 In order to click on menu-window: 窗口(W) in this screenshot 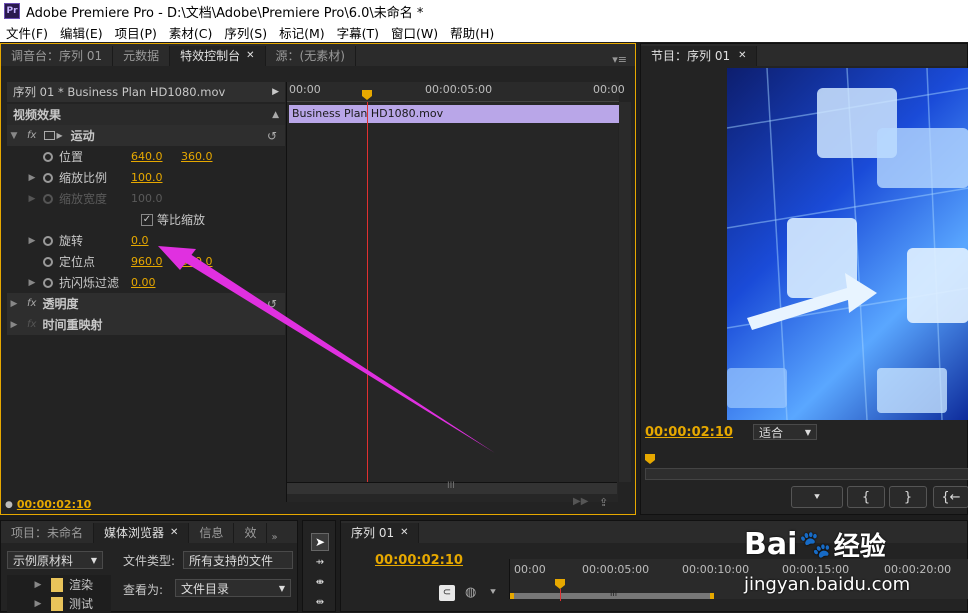, I will do `click(414, 32)`.